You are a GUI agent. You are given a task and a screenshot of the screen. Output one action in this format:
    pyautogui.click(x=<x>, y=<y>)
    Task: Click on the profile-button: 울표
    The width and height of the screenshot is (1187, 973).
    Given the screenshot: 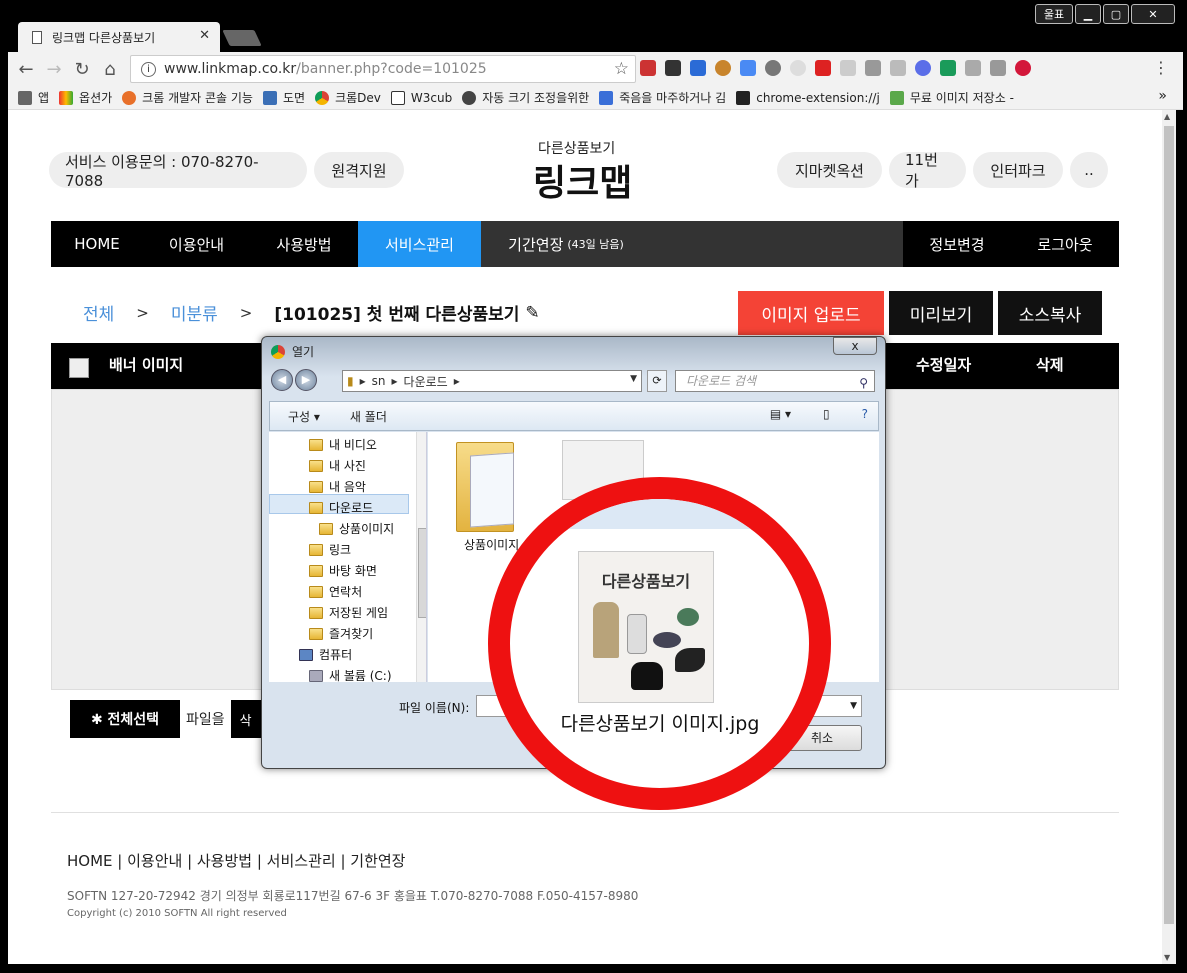 What is the action you would take?
    pyautogui.click(x=1054, y=14)
    